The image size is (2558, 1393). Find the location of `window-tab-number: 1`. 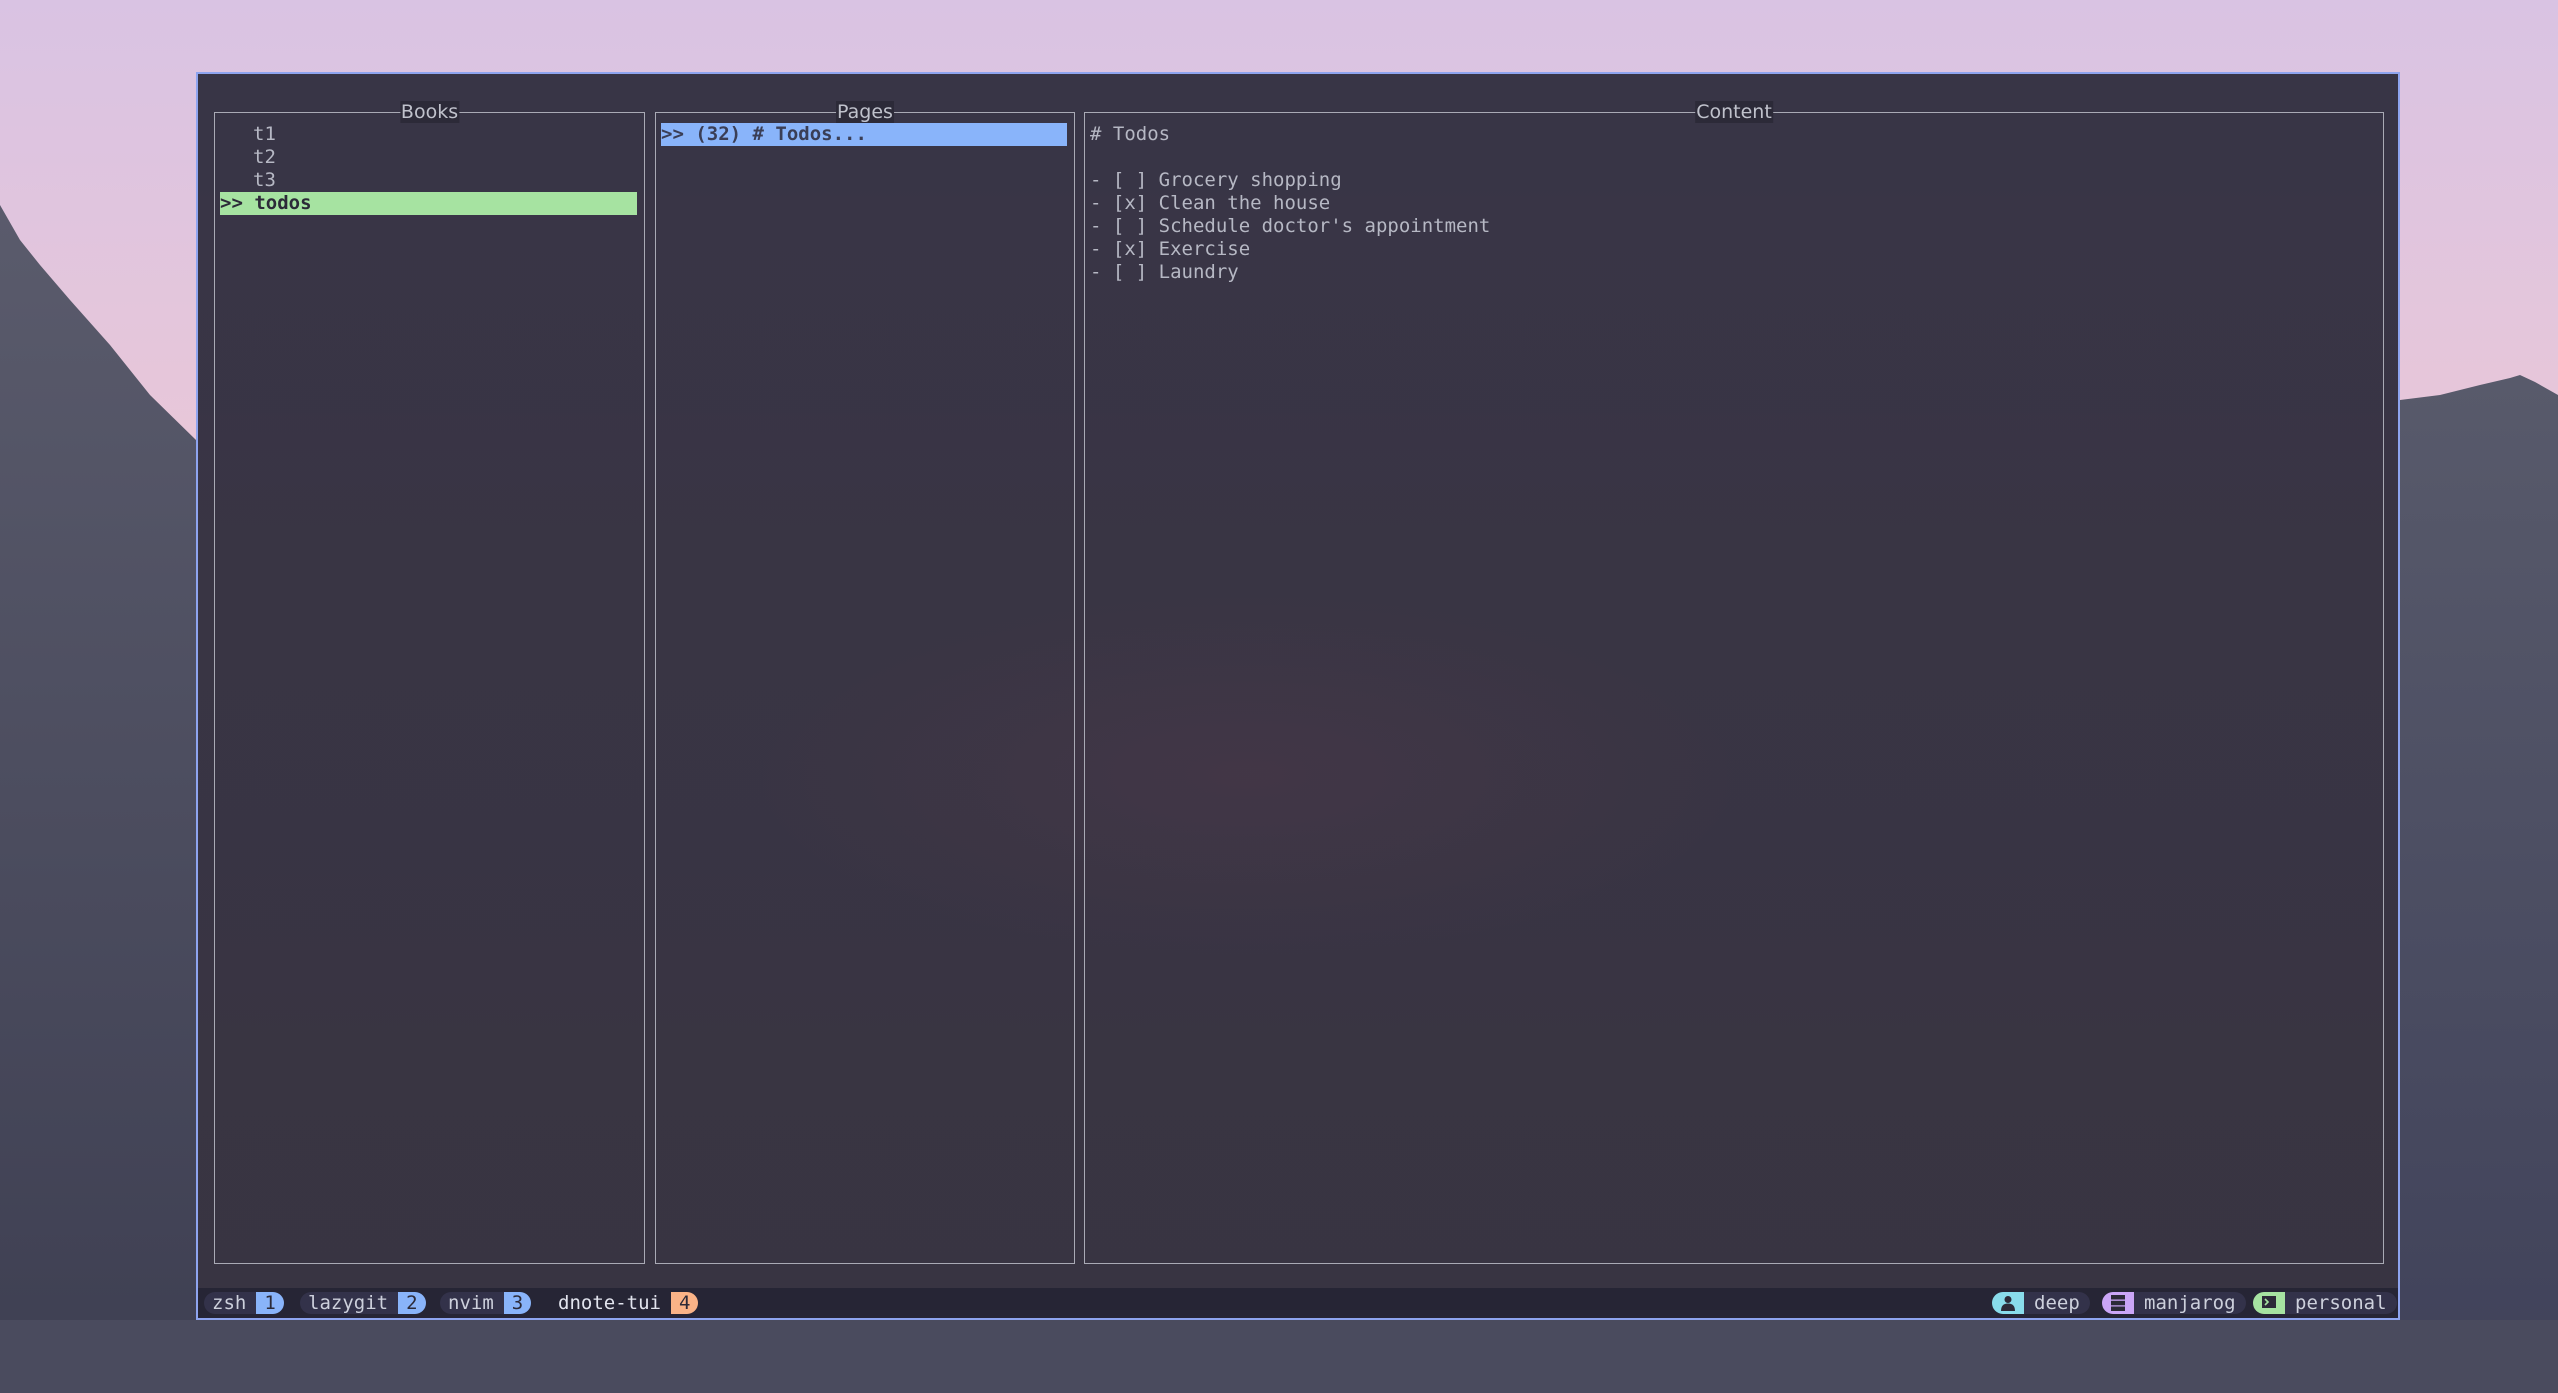

window-tab-number: 1 is located at coordinates (270, 1303).